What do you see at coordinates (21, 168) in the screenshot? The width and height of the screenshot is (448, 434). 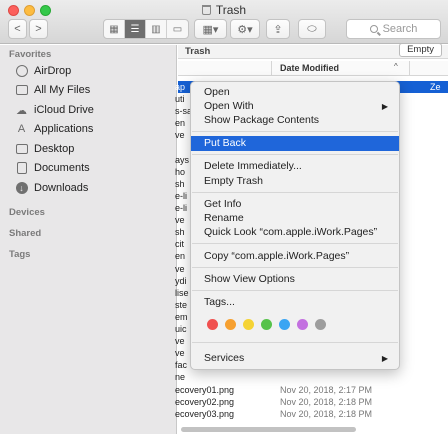 I see `documents-icon` at bounding box center [21, 168].